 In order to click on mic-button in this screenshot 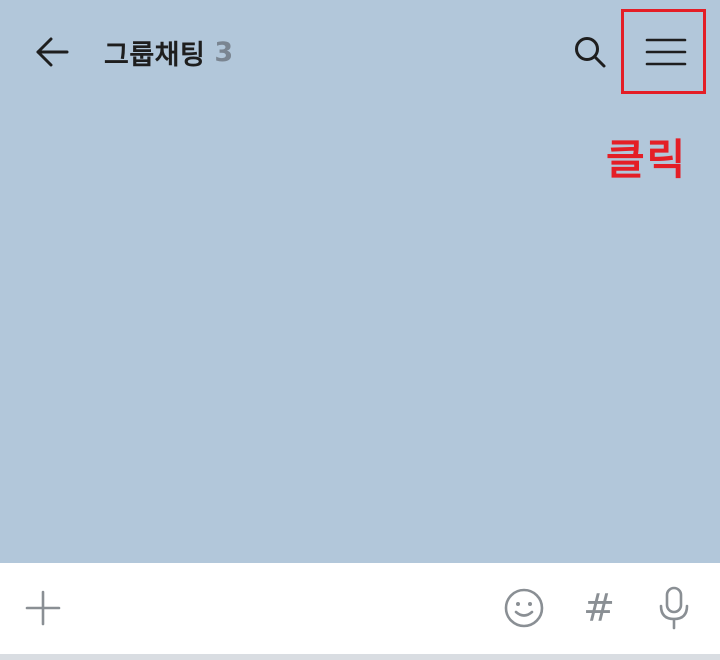, I will do `click(674, 608)`.